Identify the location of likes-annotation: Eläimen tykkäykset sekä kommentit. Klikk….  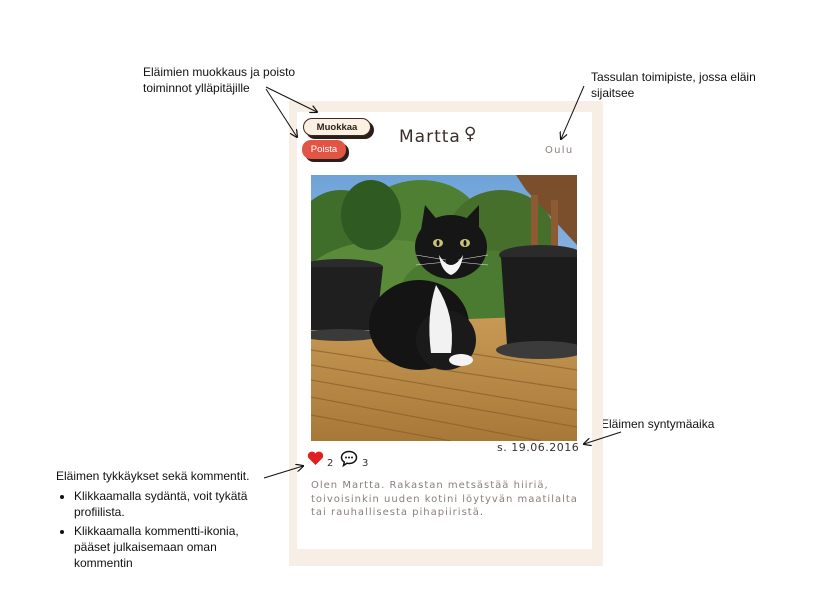
(161, 521).